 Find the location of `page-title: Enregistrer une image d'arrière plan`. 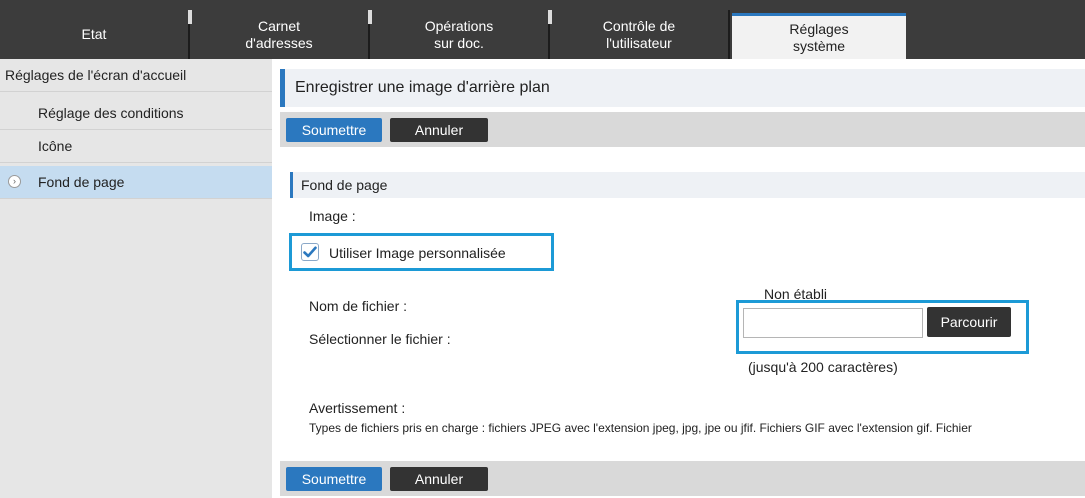

page-title: Enregistrer une image d'arrière plan is located at coordinates (682, 88).